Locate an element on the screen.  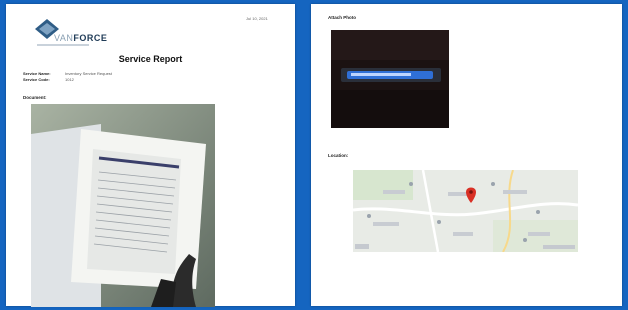
meta-value: 1012 is located at coordinates (69, 79).